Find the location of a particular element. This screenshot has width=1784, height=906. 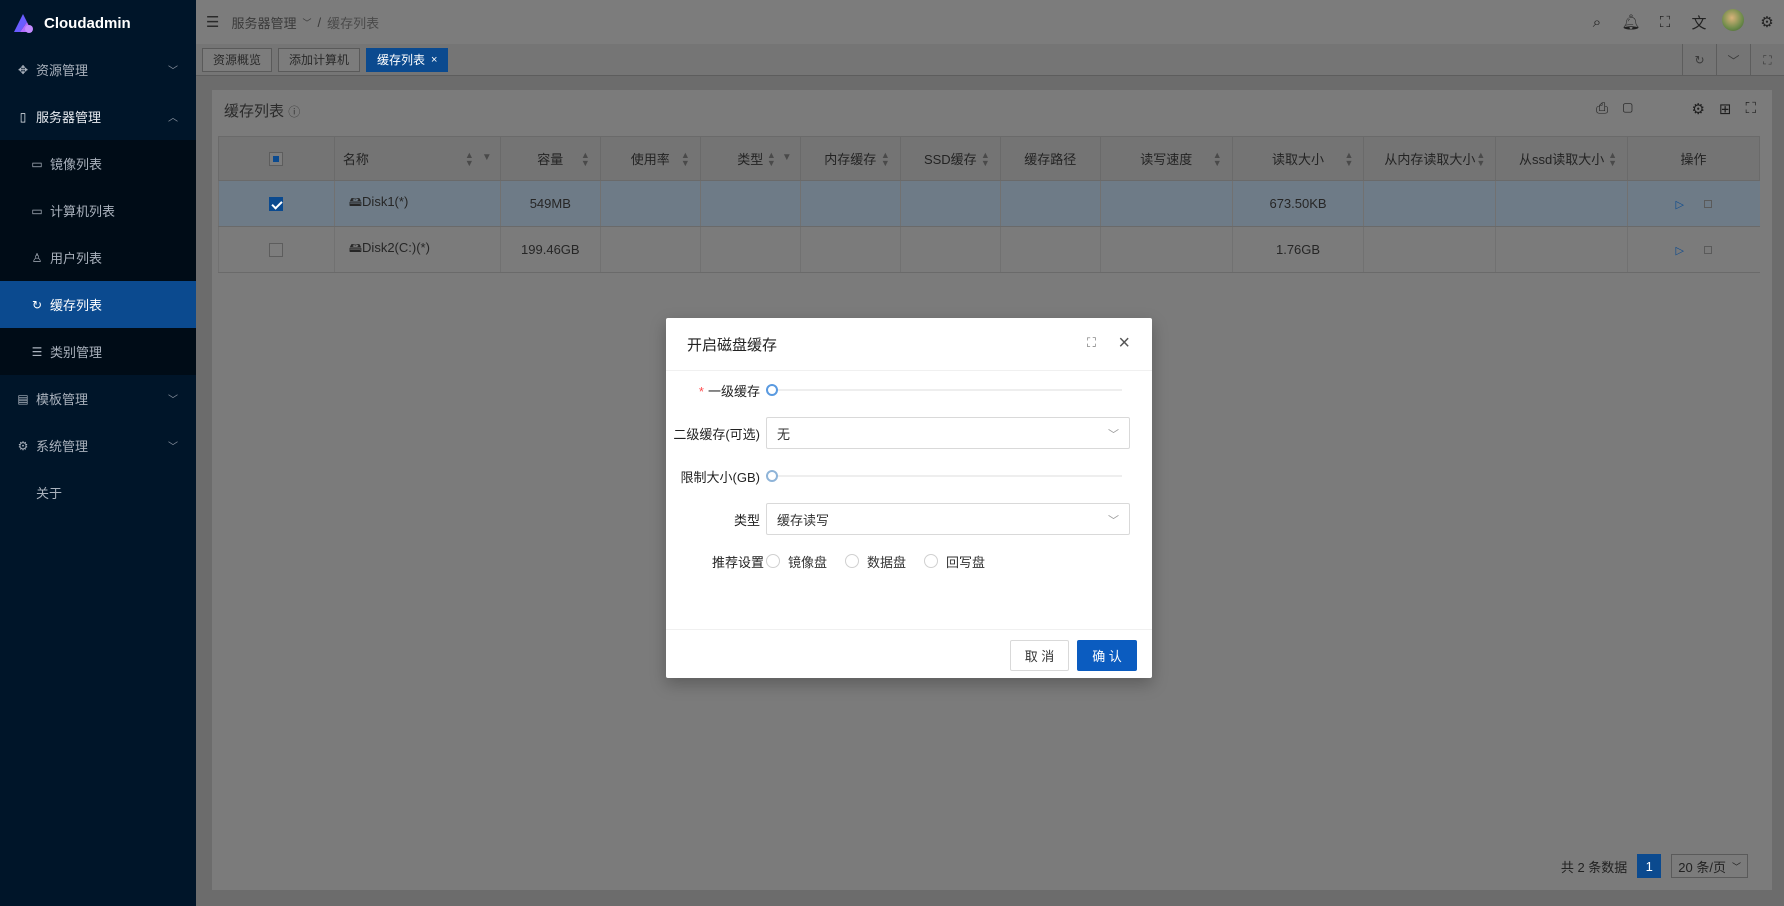

sidebar-item-label: 缓存列表 is located at coordinates (76, 305).